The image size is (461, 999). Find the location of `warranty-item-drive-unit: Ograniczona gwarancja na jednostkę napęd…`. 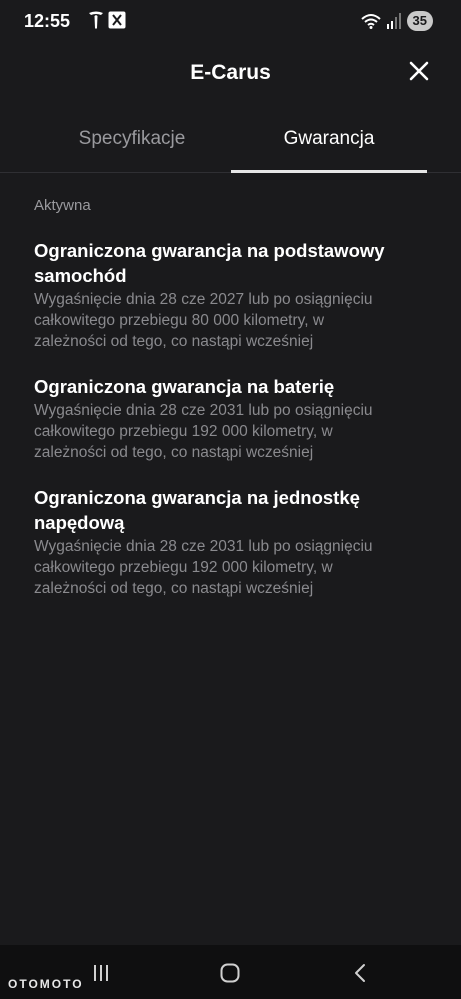

warranty-item-drive-unit: Ograniczona gwarancja na jednostkę napęd… is located at coordinates (224, 542).